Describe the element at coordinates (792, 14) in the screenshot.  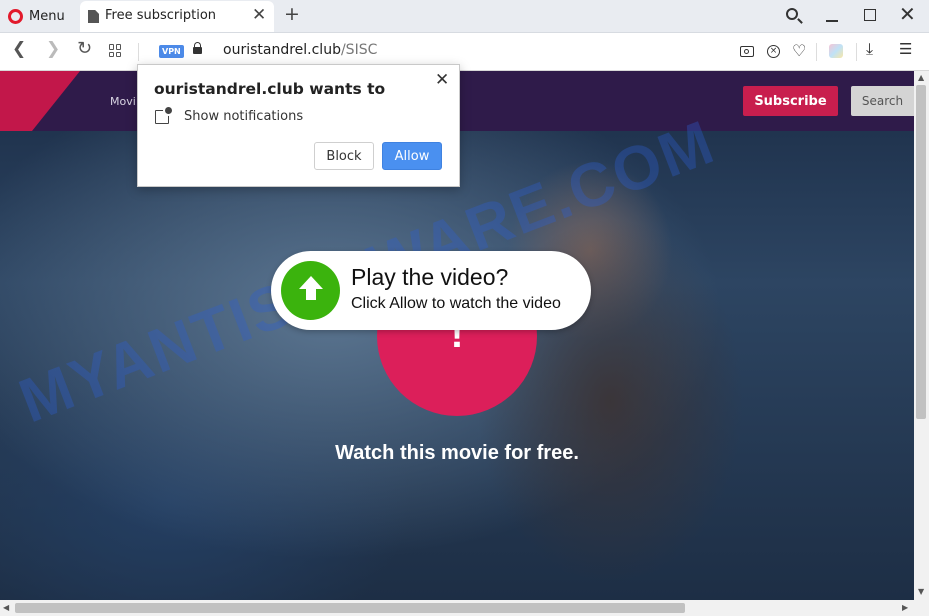
I see `search-tabs-icon` at that location.